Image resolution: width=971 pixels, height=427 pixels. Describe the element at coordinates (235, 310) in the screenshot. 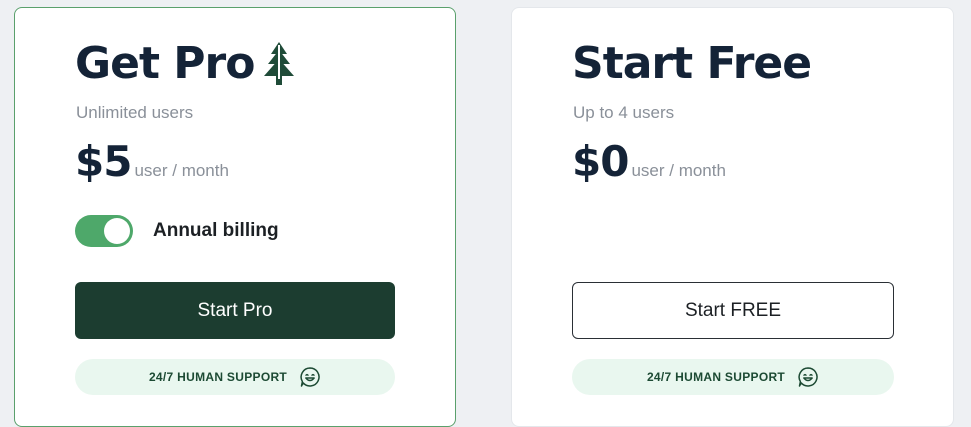

I see `start-pro-button: Start Pro` at that location.